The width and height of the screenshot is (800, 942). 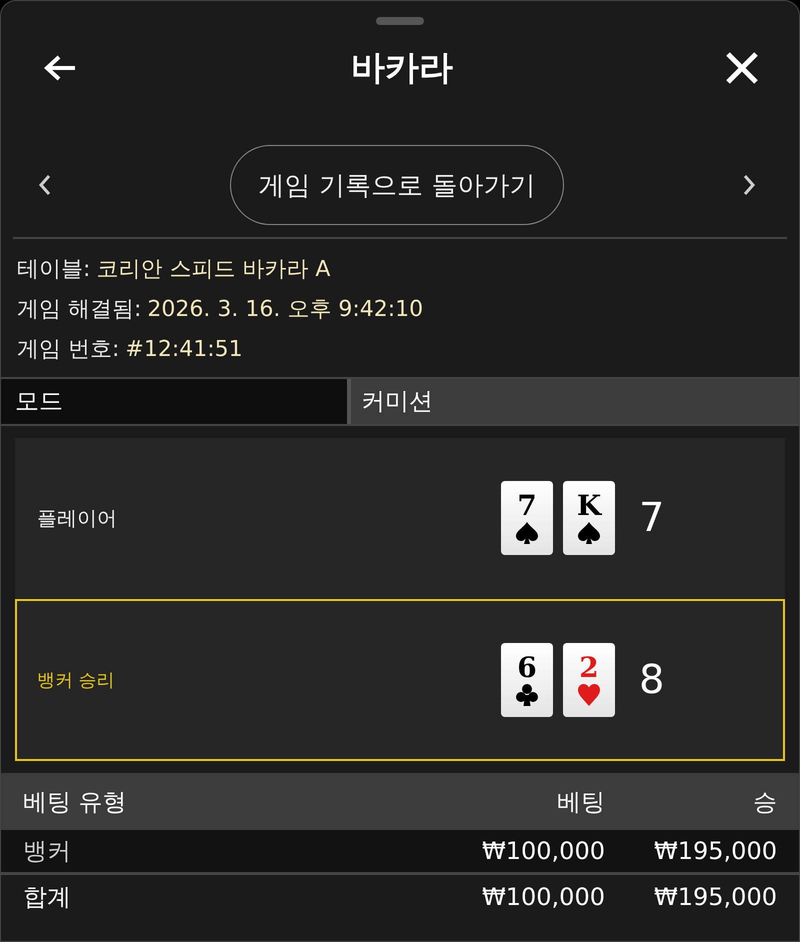 What do you see at coordinates (397, 185) in the screenshot?
I see `back-to-history-button: 게임 기록으로 돌아가기` at bounding box center [397, 185].